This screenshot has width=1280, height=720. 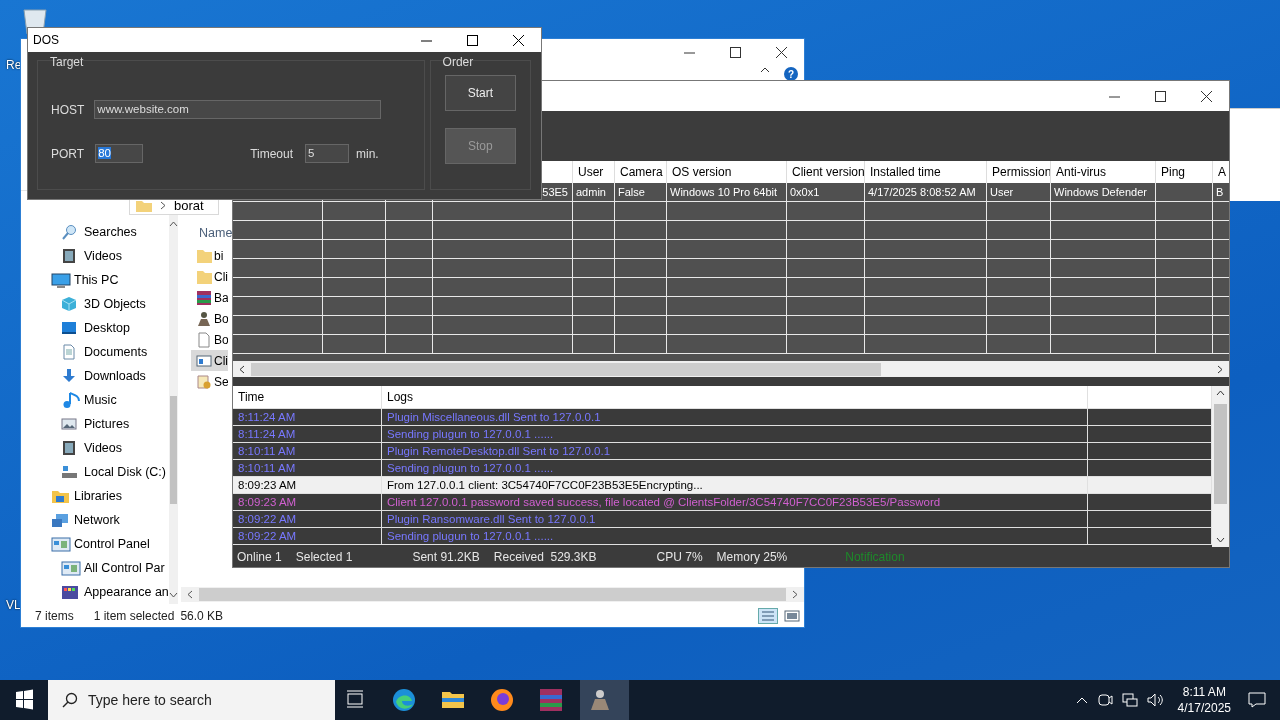 I want to click on log-row: 8:09:23 AM Client 127.0.0.1 password saved success, file located @ ClientsFolder/3C54740F7CC0F23B53E5/Password, so click(x=722, y=502).